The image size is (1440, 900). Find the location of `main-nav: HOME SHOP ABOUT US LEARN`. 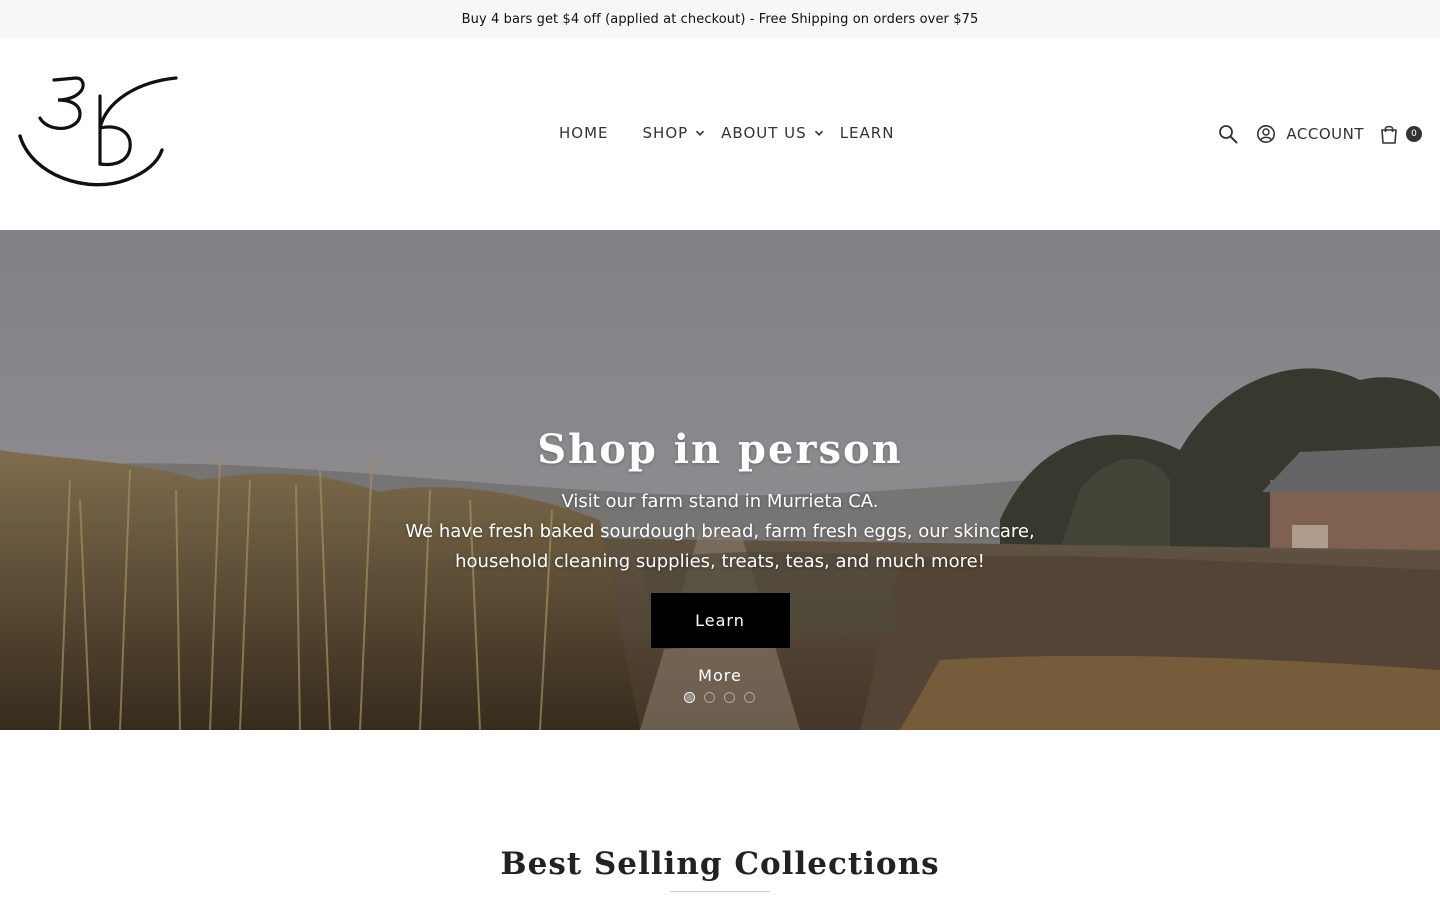

main-nav: HOME SHOP ABOUT US LEARN is located at coordinates (718, 133).